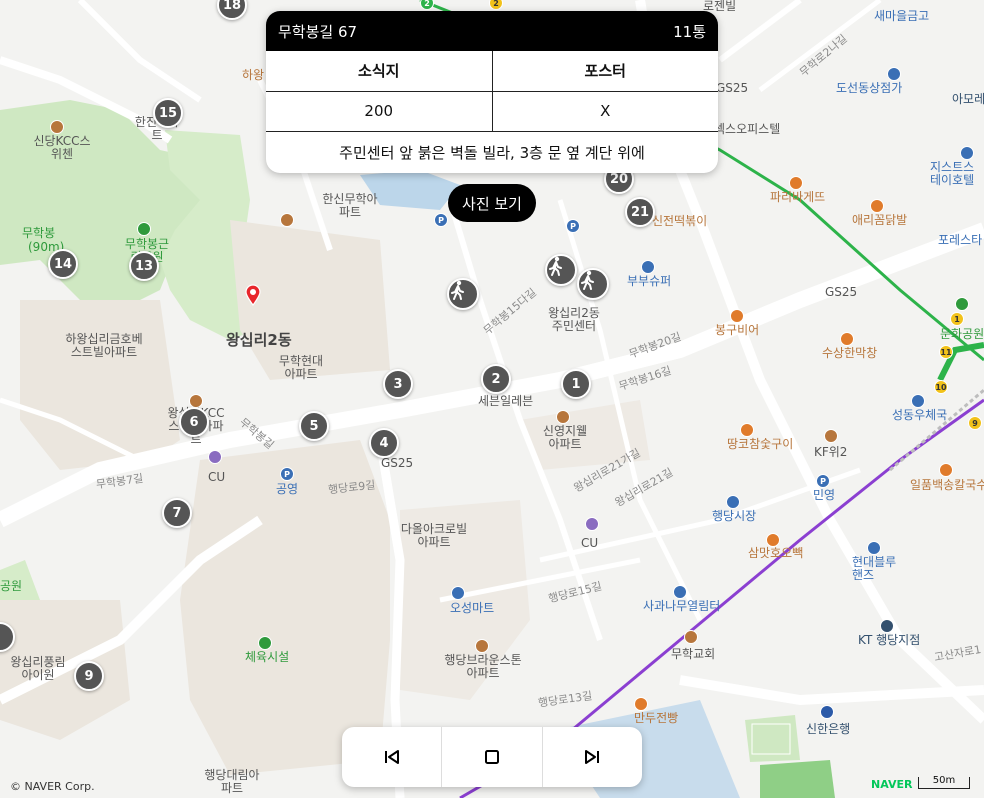  I want to click on popup-table: 소식지 포스터 200 X, so click(492, 91).